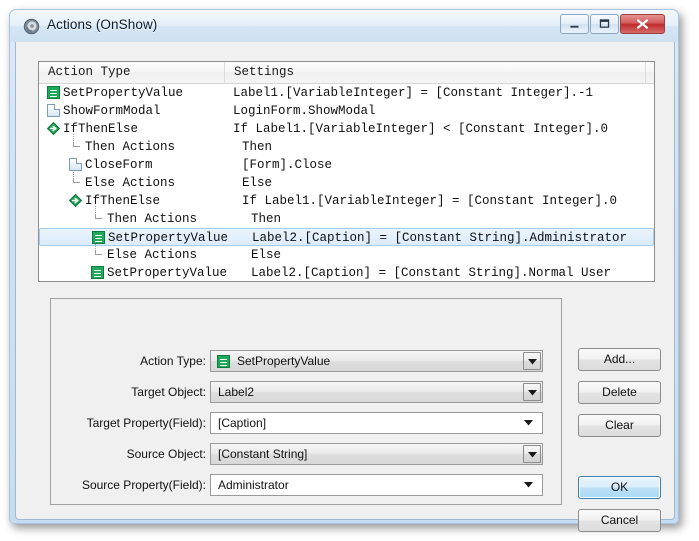 This screenshot has width=699, height=541. What do you see at coordinates (619, 520) in the screenshot?
I see `cancel-button: Cancel` at bounding box center [619, 520].